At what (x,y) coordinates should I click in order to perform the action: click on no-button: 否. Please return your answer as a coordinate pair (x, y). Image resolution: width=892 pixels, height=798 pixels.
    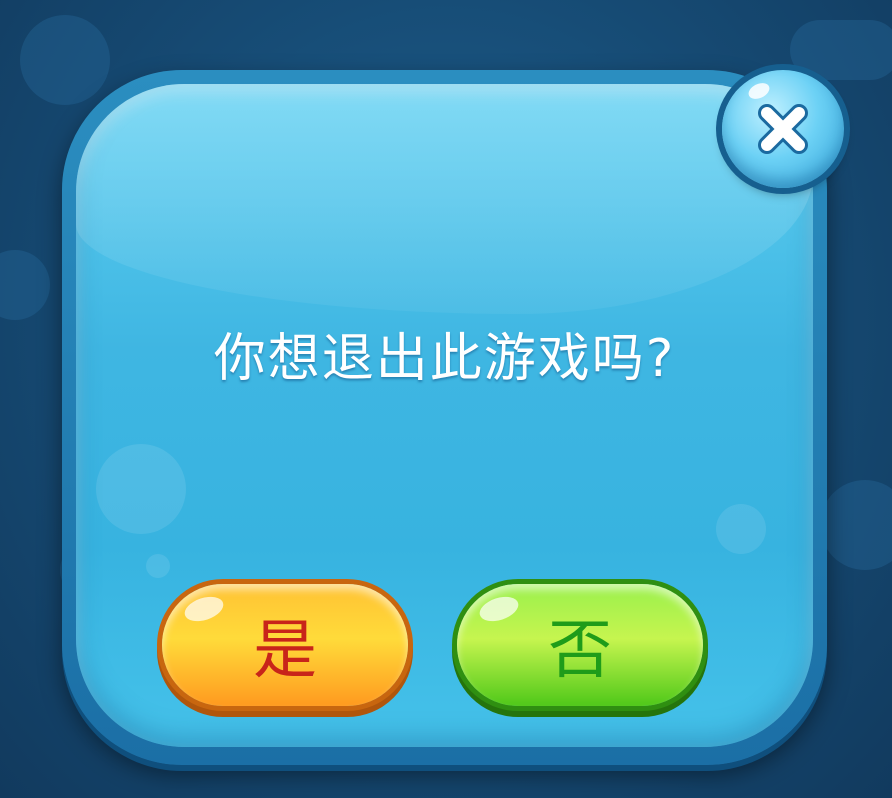
    Looking at the image, I should click on (580, 645).